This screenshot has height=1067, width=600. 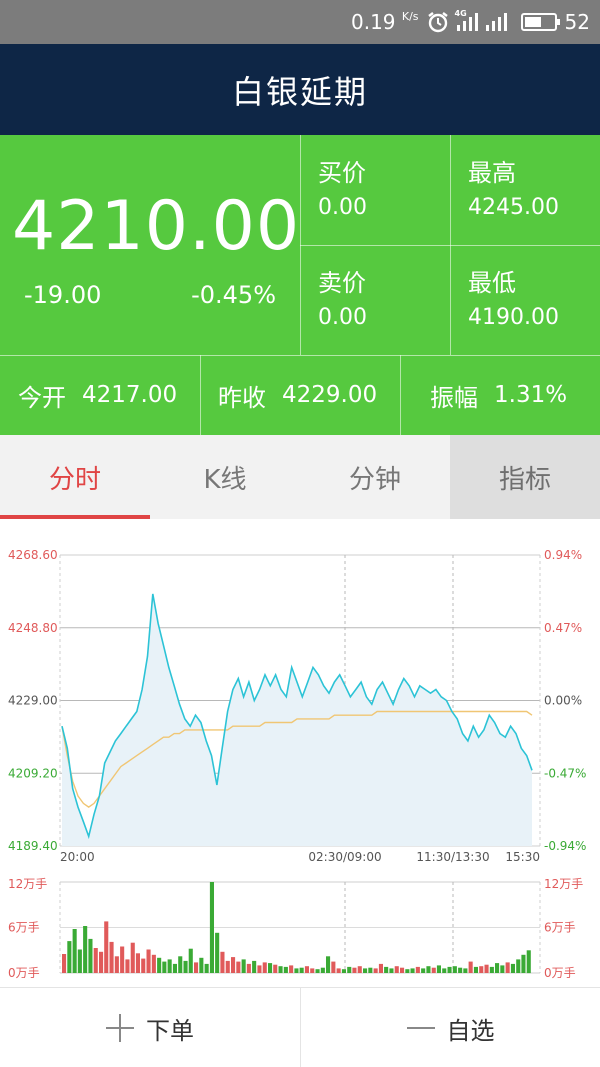 I want to click on tab-indicator: 指标, so click(x=525, y=477).